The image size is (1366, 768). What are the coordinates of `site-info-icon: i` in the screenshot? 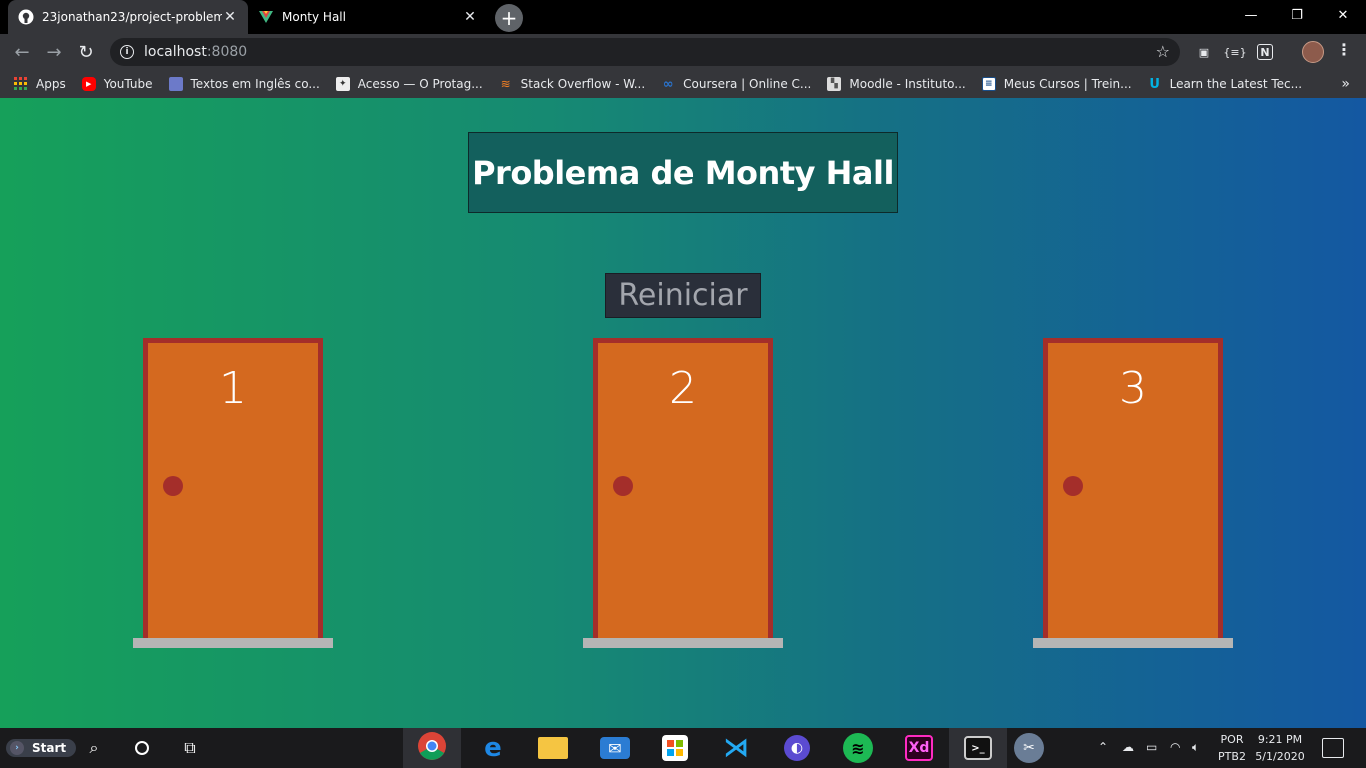 It's located at (127, 52).